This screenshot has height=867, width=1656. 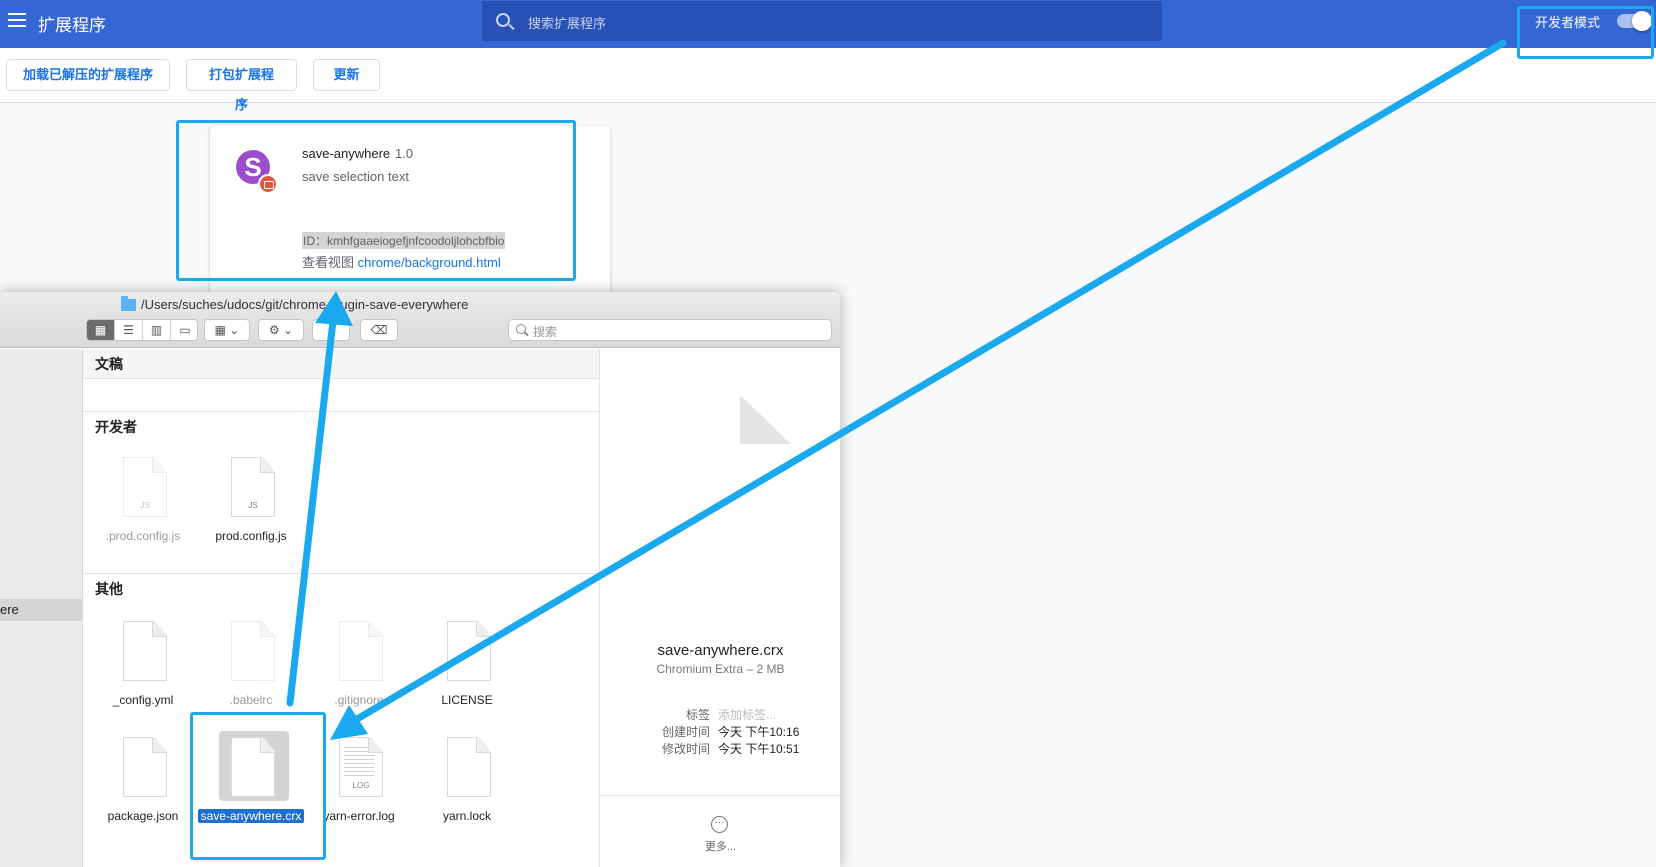 I want to click on annotation-box-extension, so click(x=376, y=200).